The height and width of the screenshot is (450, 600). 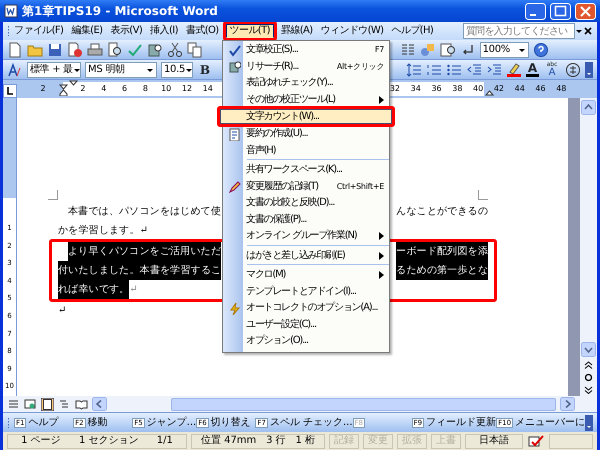 I want to click on font-color-button: A, so click(x=532, y=69).